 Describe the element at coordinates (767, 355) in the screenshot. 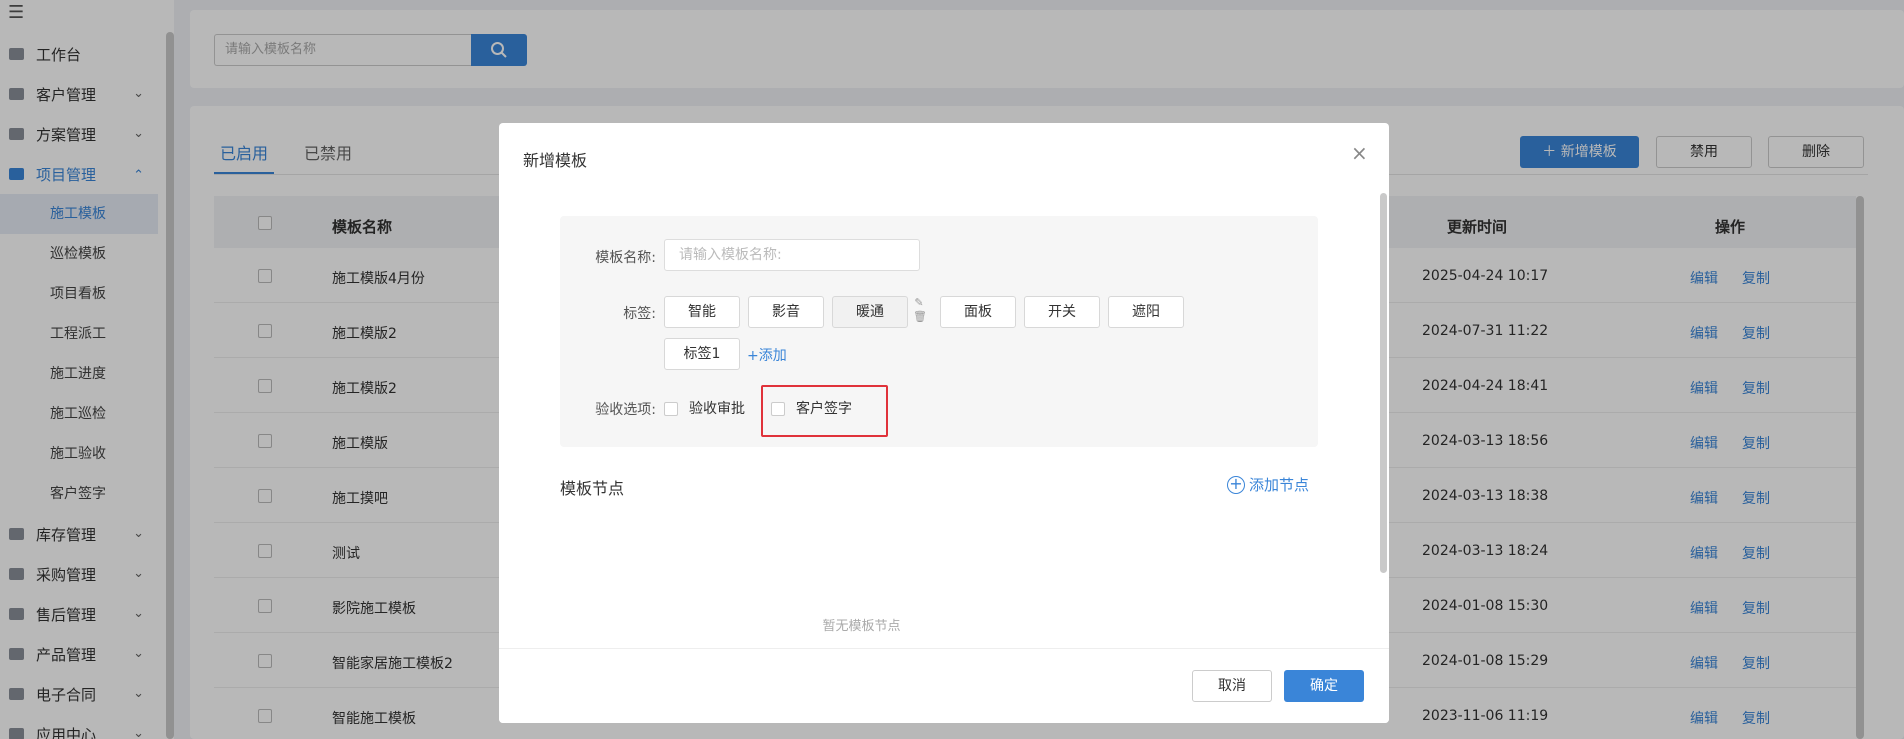

I see `add-tag-link: +添加` at that location.